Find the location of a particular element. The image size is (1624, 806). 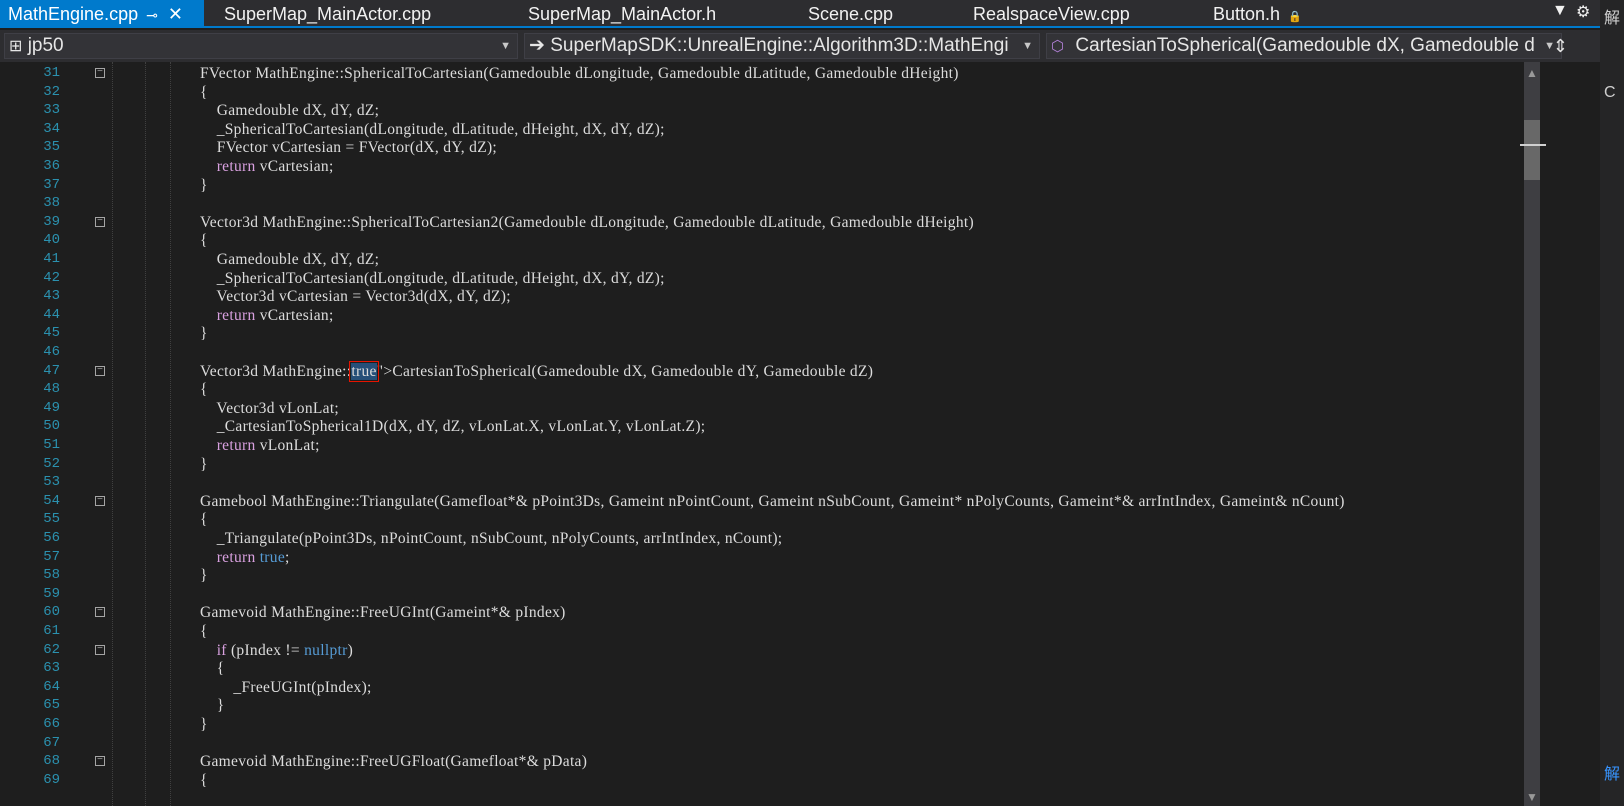

tab-strip-tools: ▼ ⚙ is located at coordinates (1570, 14).